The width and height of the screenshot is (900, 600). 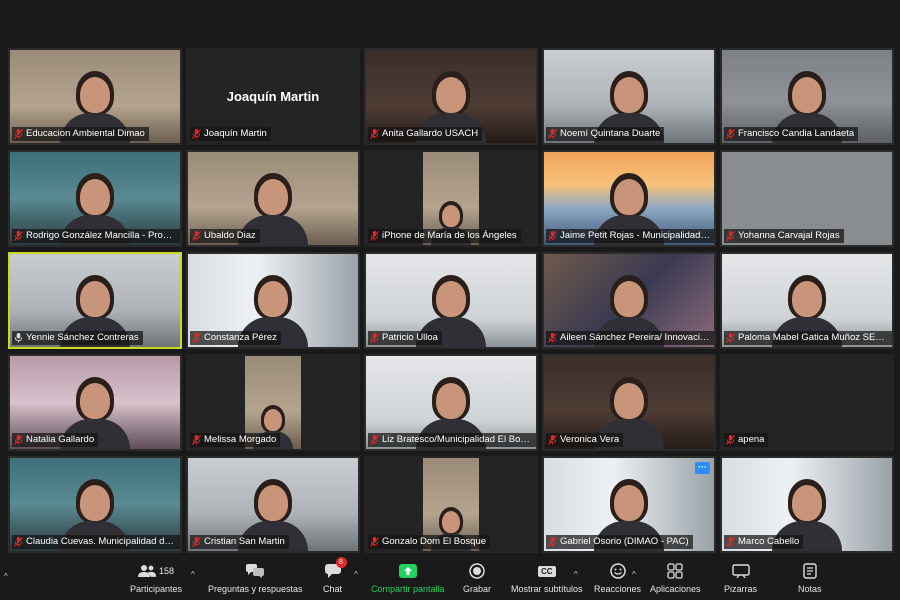 I want to click on participant-name-tag: Patricio Ulloa, so click(x=405, y=338).